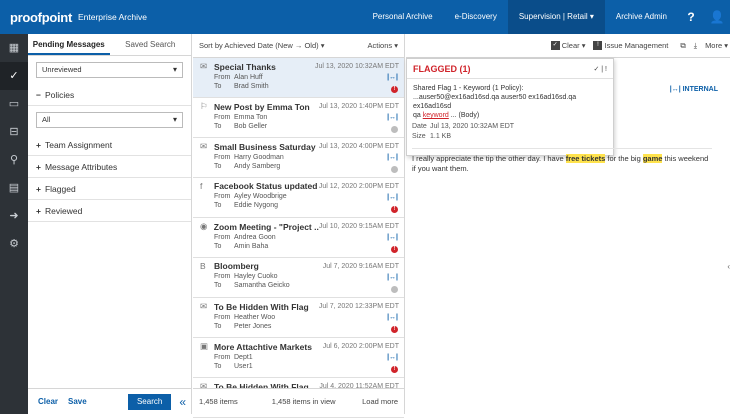 Image resolution: width=730 pixels, height=418 pixels. Describe the element at coordinates (69, 44) in the screenshot. I see `tab-pending-messages: Pending Messages` at that location.